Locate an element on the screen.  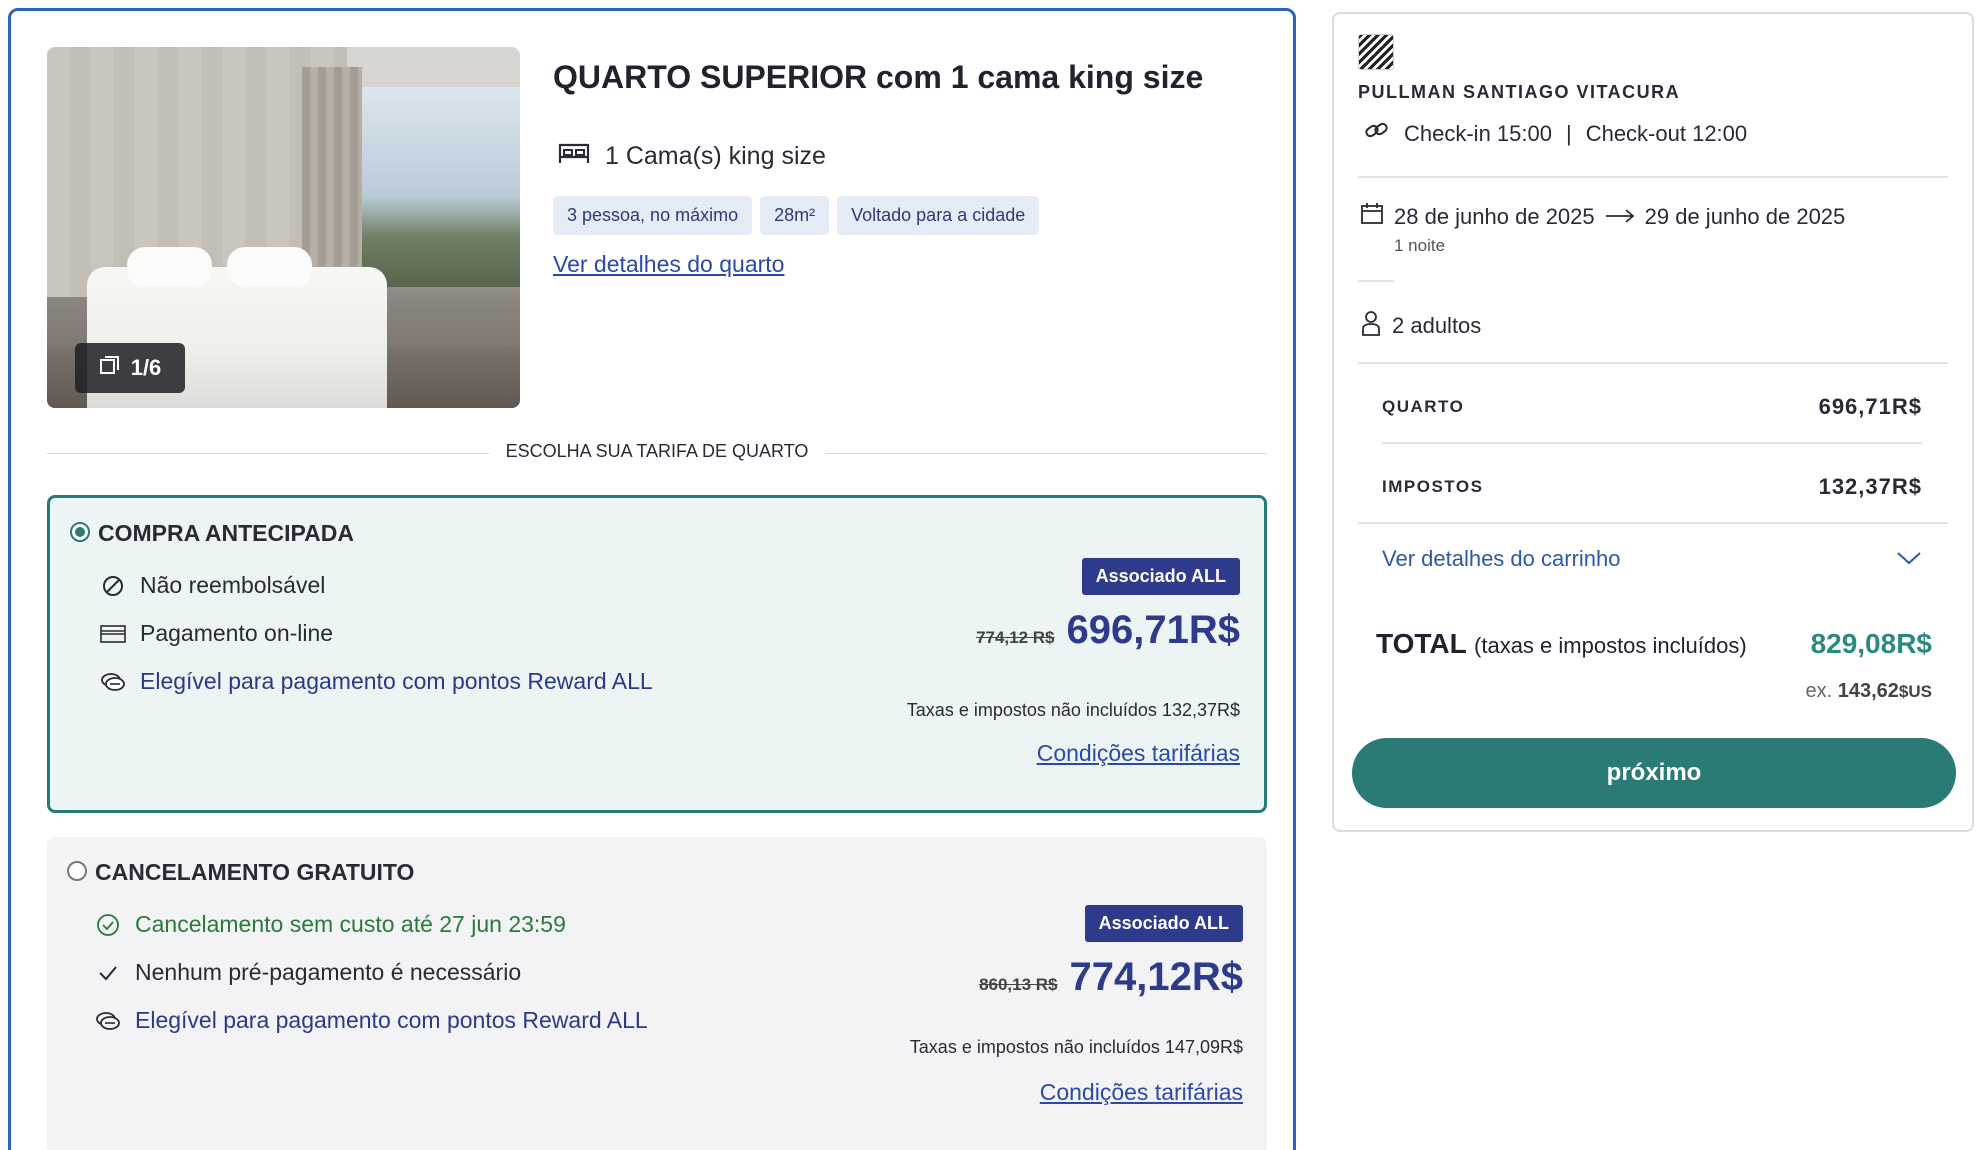
rate-radio is located at coordinates (77, 871).